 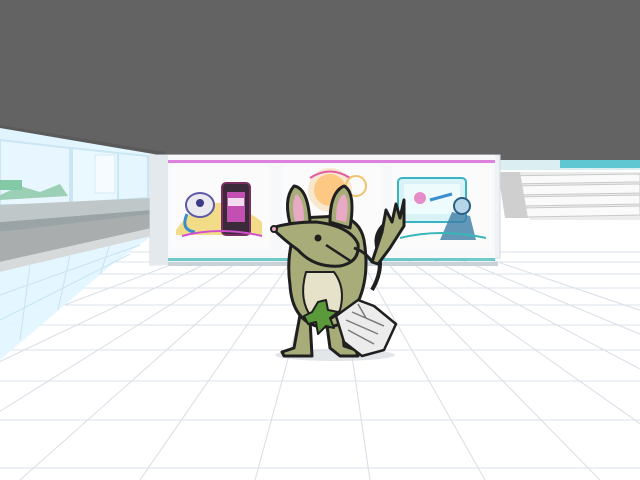 I want to click on right-bleachers, so click(x=569, y=190).